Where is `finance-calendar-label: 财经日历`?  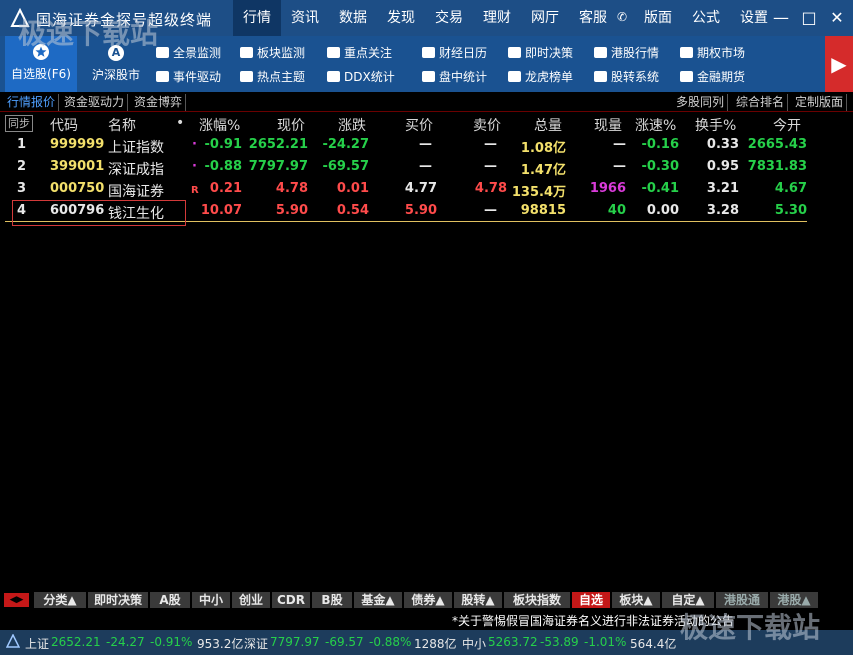 finance-calendar-label: 财经日历 is located at coordinates (463, 53).